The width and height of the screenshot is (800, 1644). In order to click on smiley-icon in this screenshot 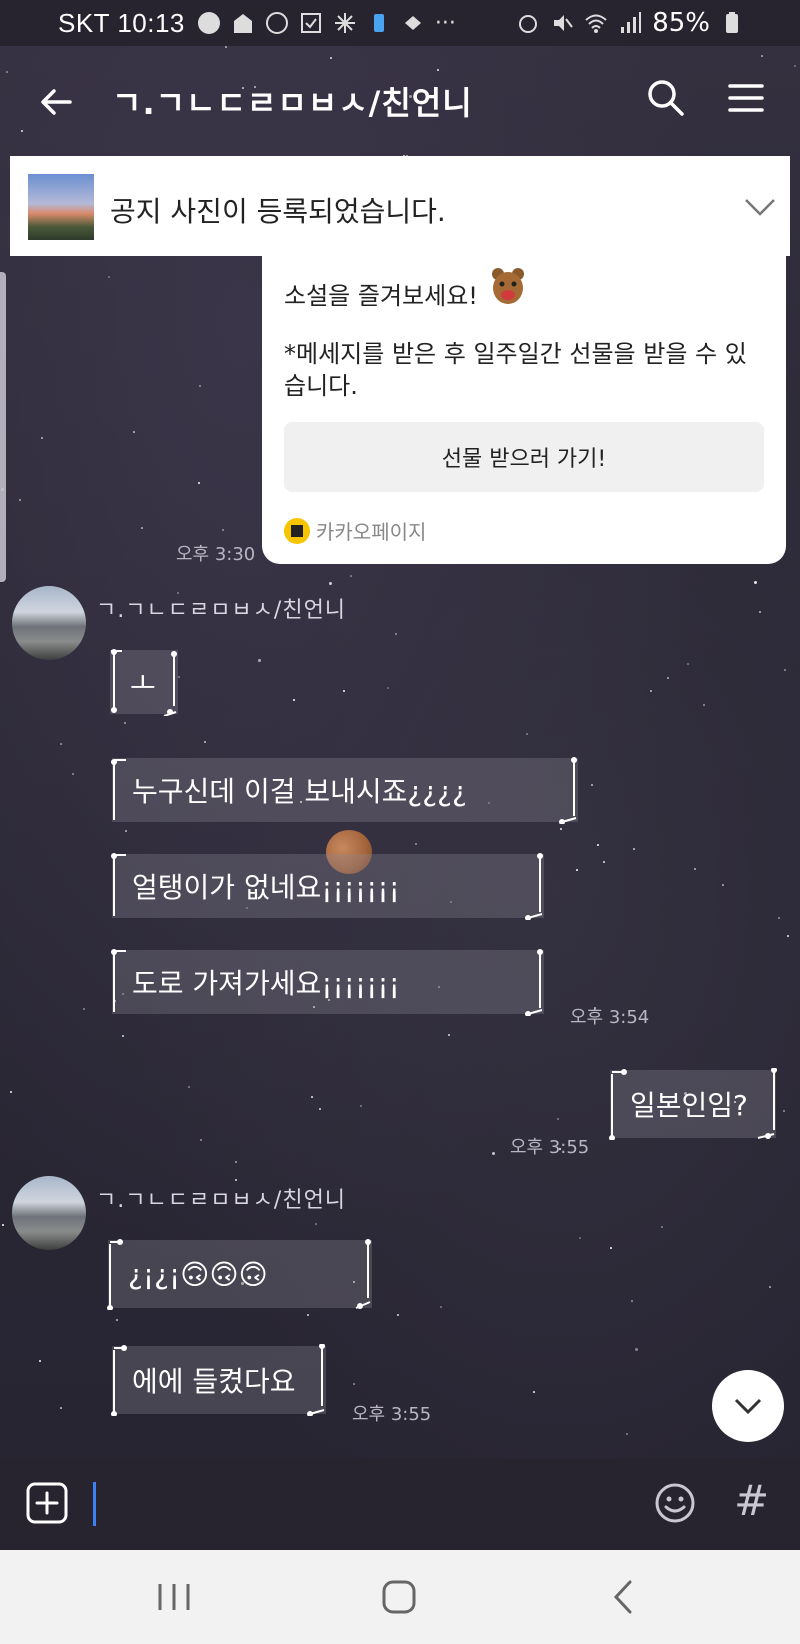, I will do `click(675, 1503)`.